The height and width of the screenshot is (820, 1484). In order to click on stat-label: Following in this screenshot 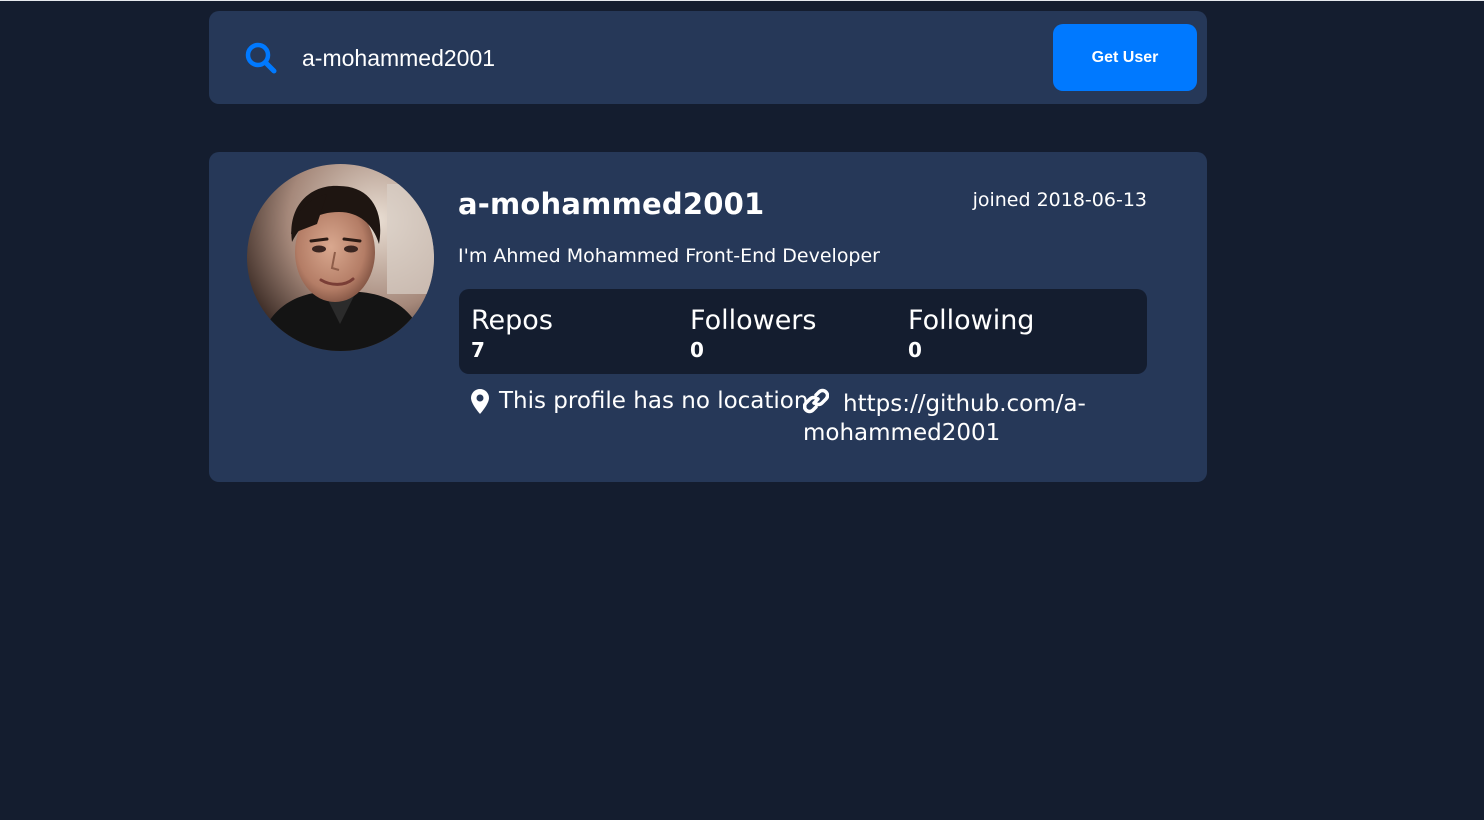, I will do `click(971, 320)`.